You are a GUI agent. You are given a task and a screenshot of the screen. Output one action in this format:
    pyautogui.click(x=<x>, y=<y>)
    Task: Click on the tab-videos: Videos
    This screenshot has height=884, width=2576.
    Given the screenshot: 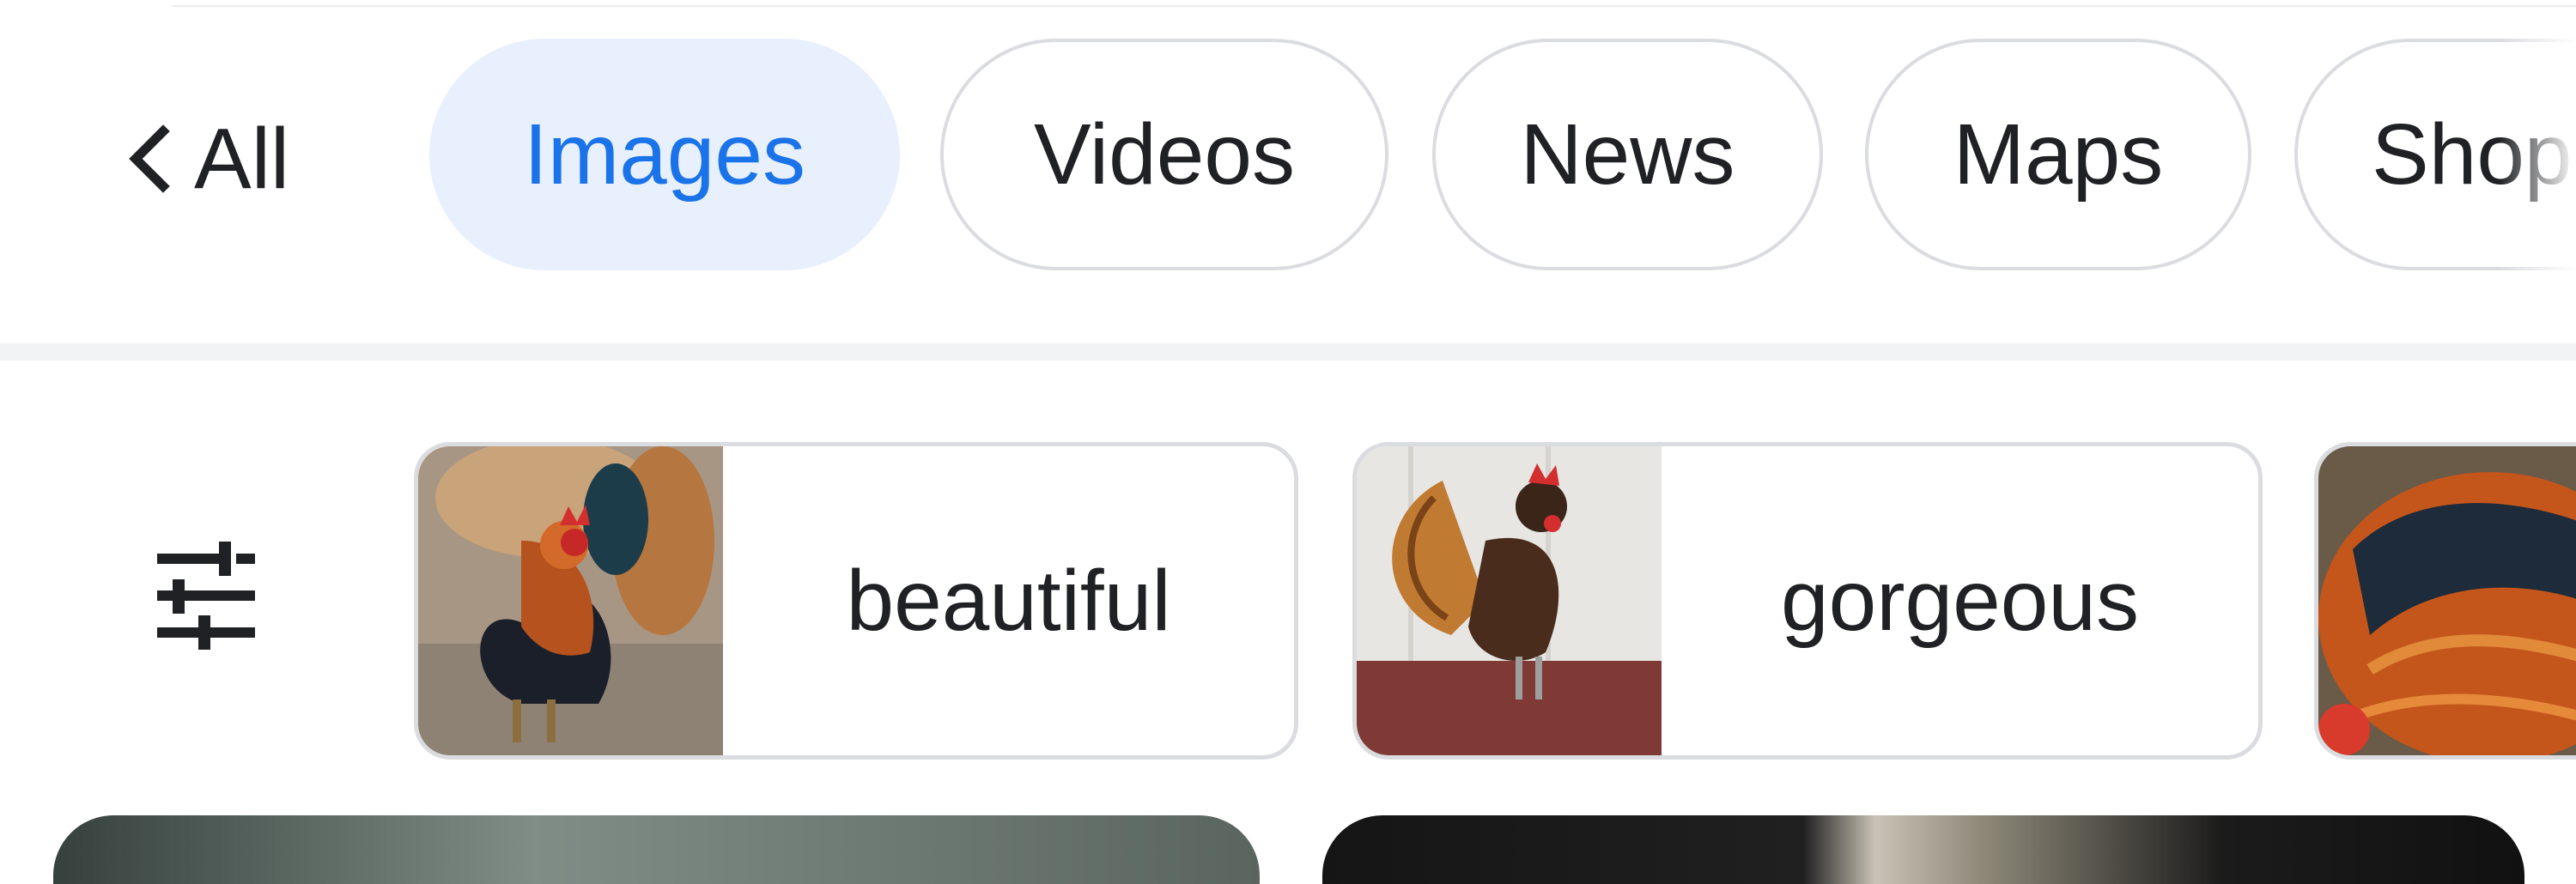 What is the action you would take?
    pyautogui.click(x=1164, y=155)
    